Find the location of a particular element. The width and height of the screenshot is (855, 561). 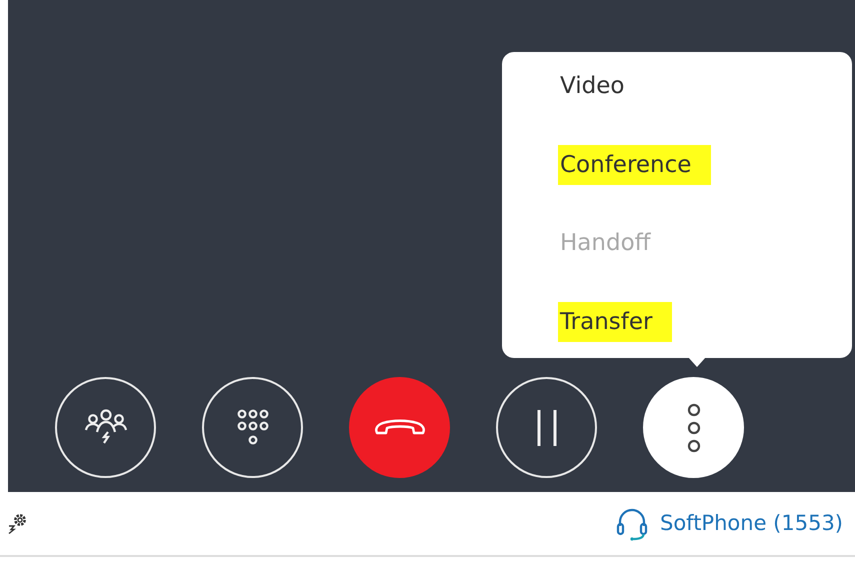

menu-item: Conference is located at coordinates (635, 164).